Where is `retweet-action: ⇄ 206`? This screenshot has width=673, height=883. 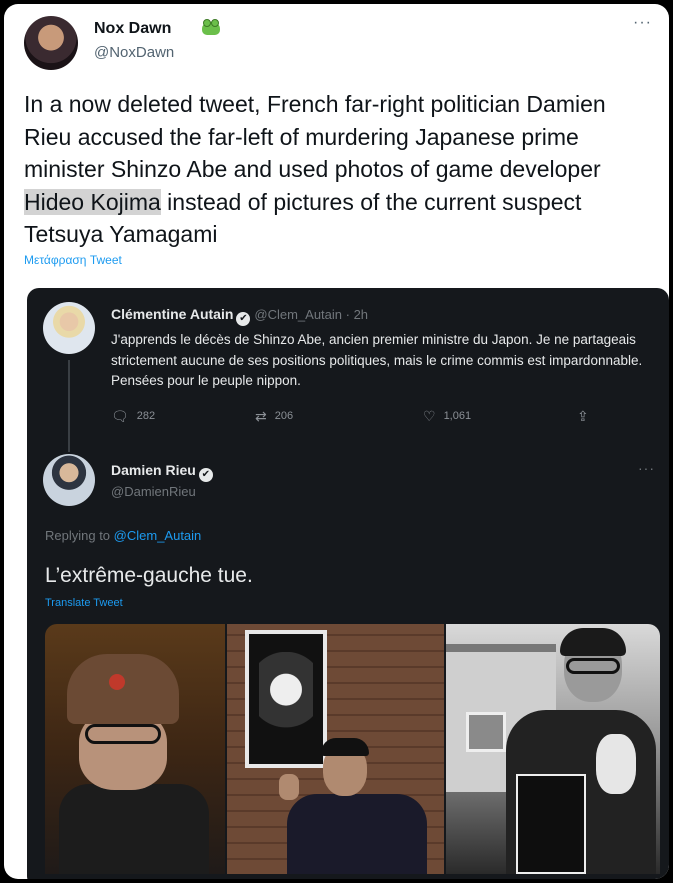 retweet-action: ⇄ 206 is located at coordinates (274, 416).